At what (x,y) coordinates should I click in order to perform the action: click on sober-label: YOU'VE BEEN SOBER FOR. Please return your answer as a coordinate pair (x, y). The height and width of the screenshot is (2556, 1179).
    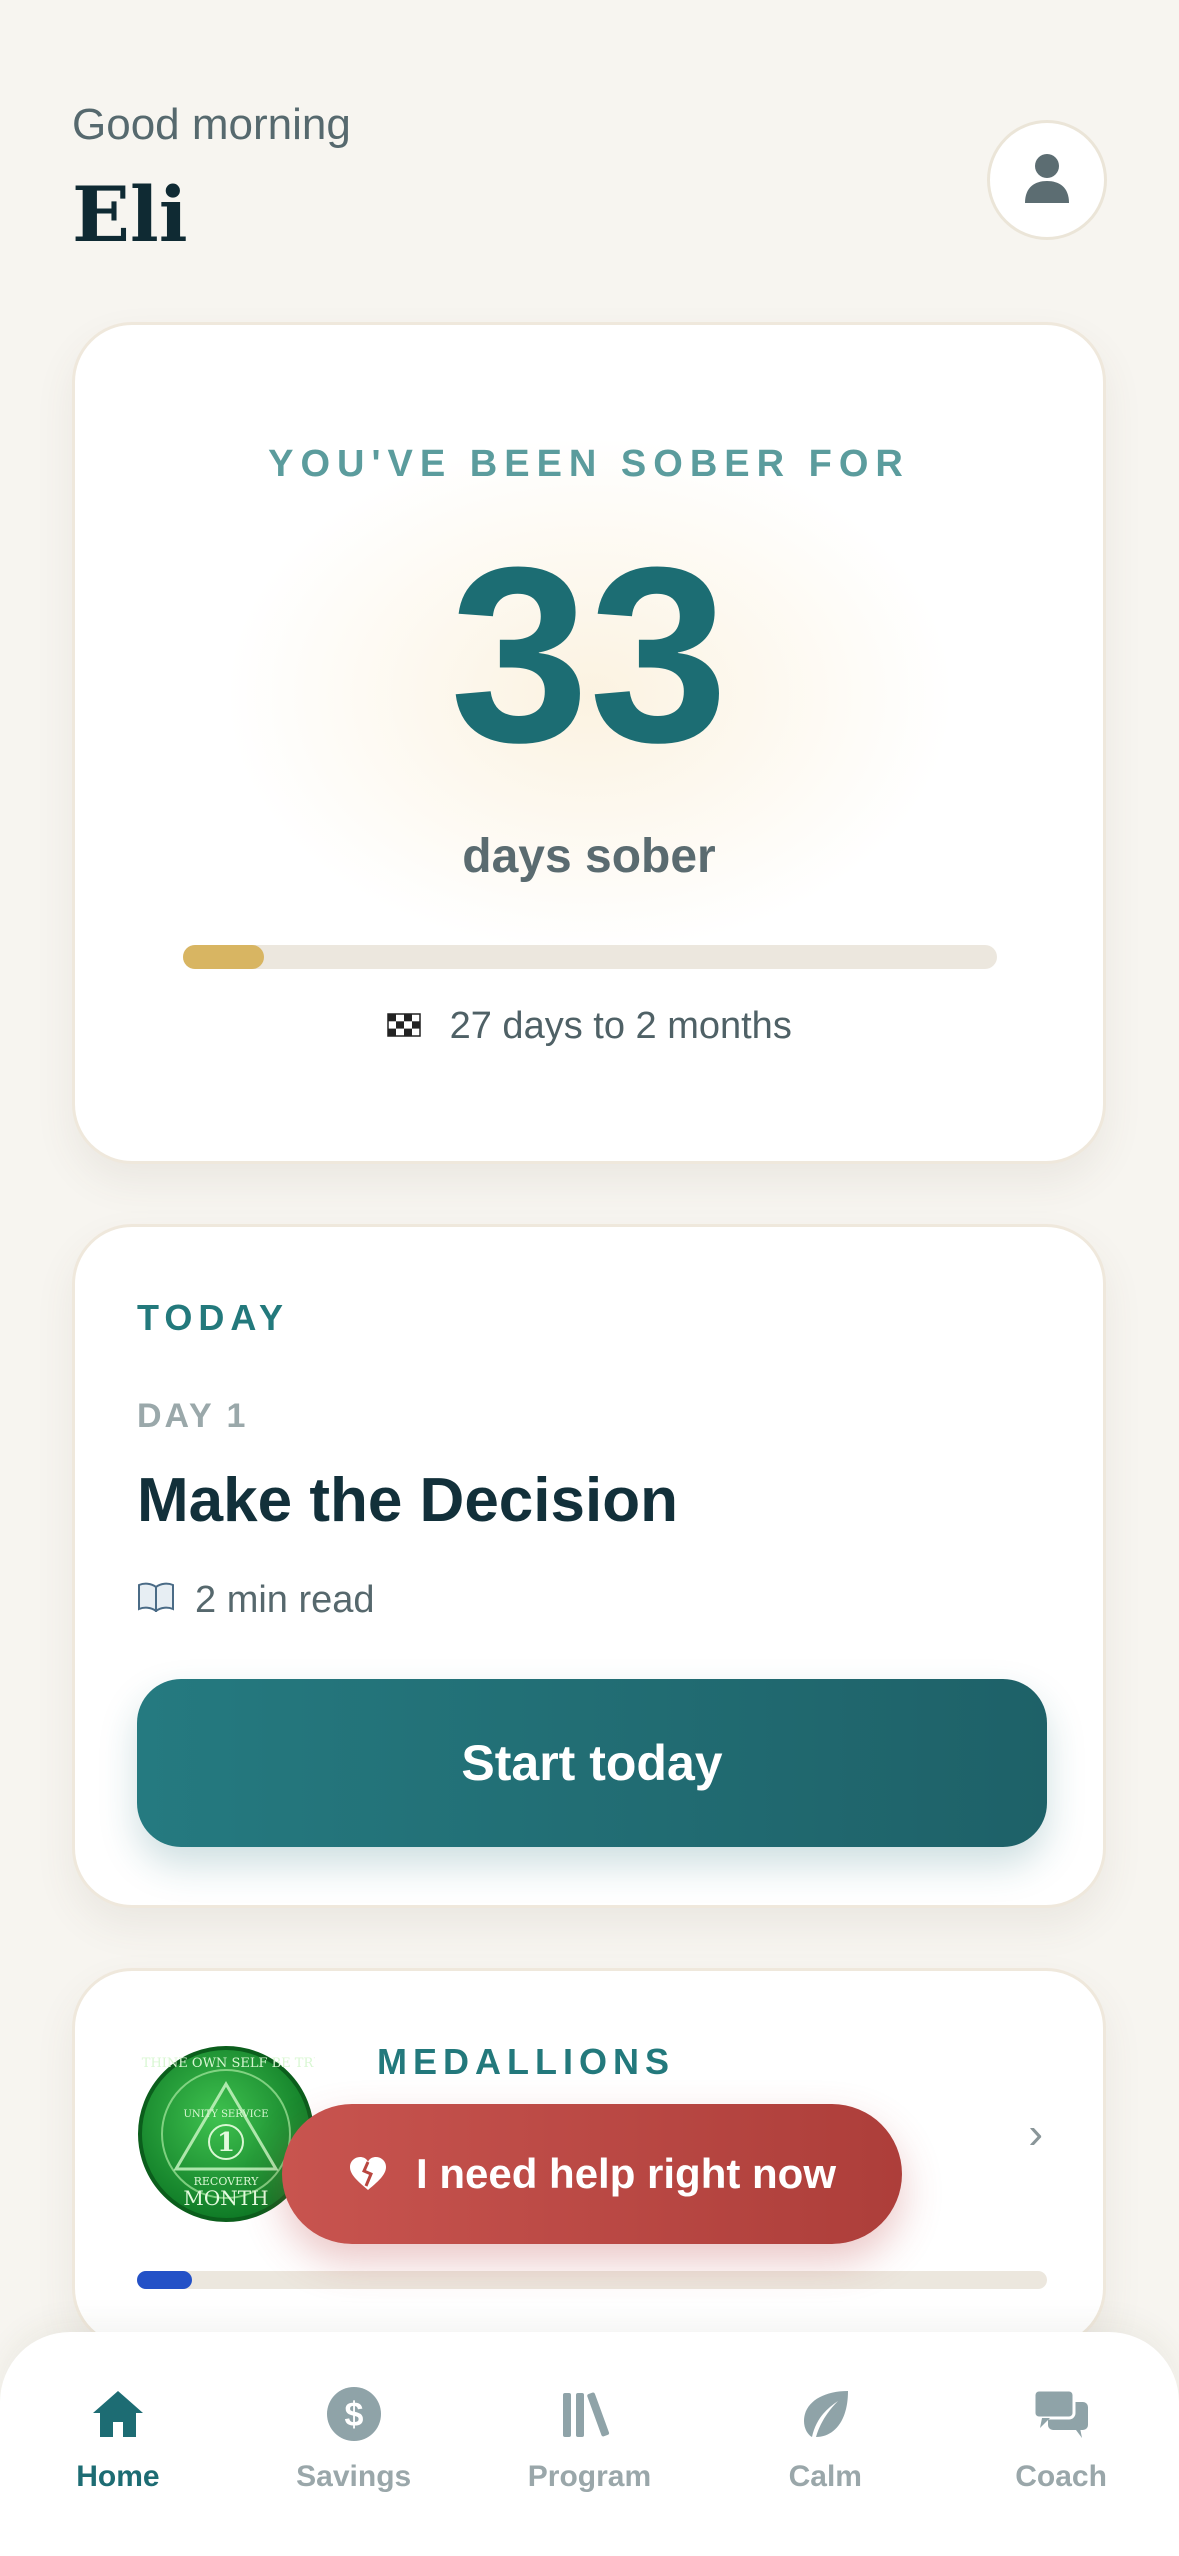
    Looking at the image, I should click on (589, 464).